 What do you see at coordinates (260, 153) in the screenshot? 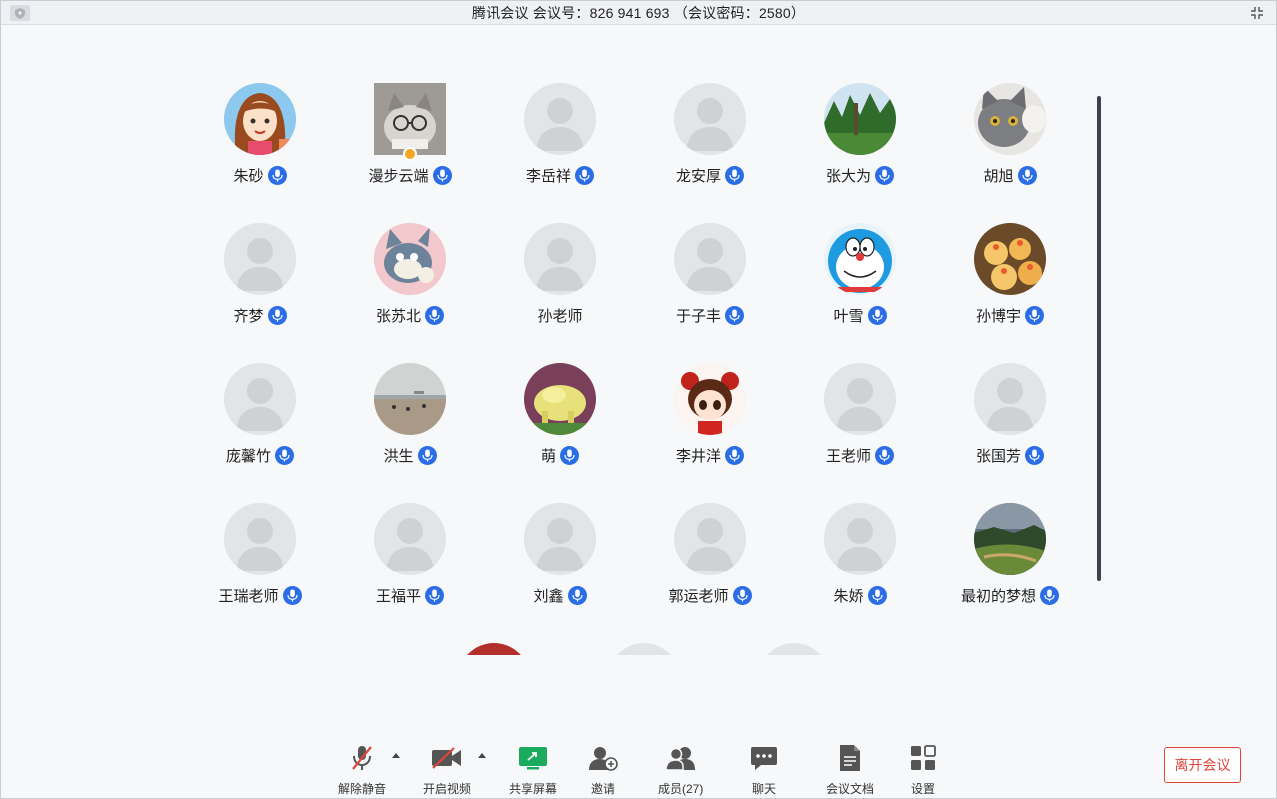
I see `participant-tile: 朱砂` at bounding box center [260, 153].